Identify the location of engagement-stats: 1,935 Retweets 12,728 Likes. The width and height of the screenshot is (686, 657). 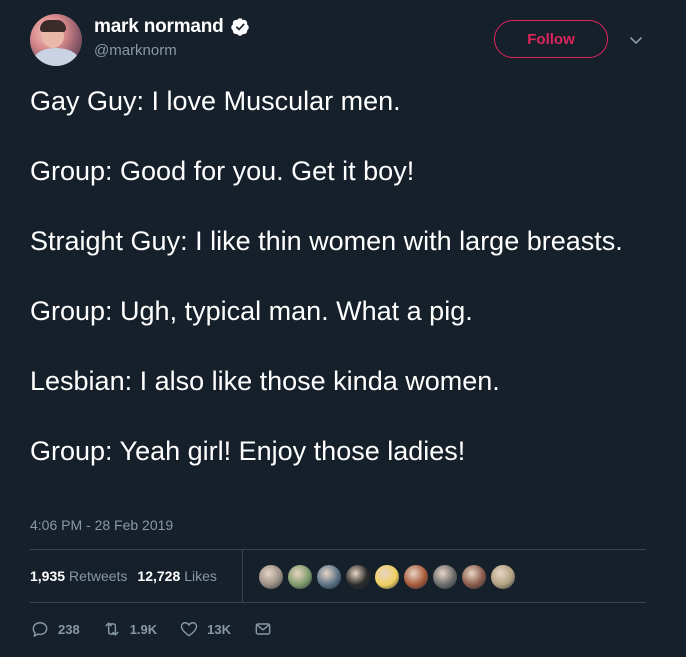
(128, 576).